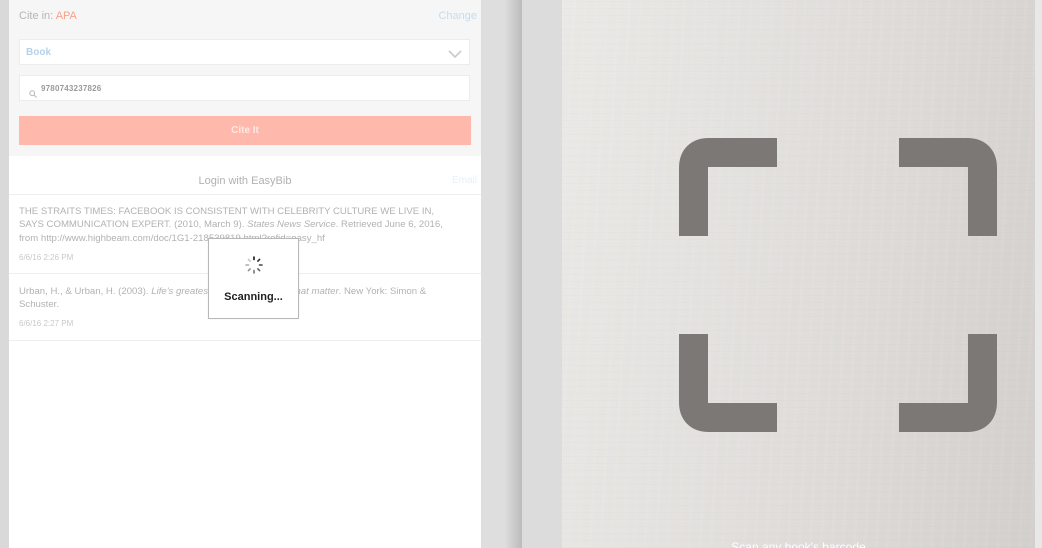 Image resolution: width=1042 pixels, height=548 pixels. Describe the element at coordinates (38, 52) in the screenshot. I see `source-type-value: Book` at that location.